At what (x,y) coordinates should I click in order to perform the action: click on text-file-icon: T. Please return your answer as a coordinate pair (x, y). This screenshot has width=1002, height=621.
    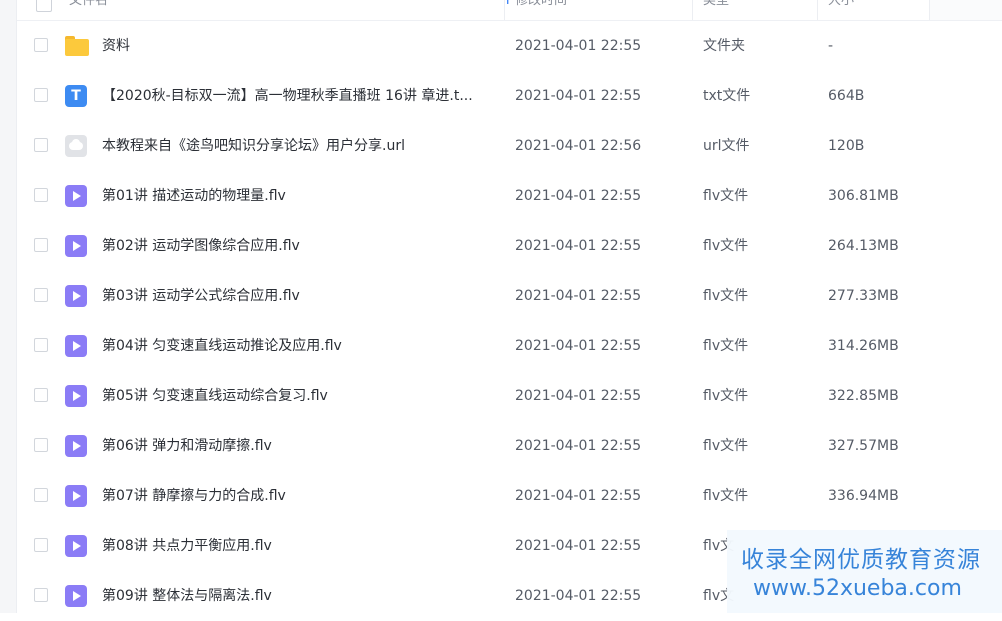
    Looking at the image, I should click on (76, 96).